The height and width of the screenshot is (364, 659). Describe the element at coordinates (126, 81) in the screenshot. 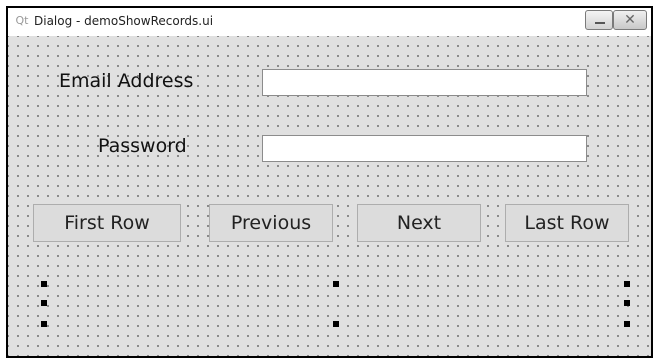

I see `email-label: Email Address` at that location.